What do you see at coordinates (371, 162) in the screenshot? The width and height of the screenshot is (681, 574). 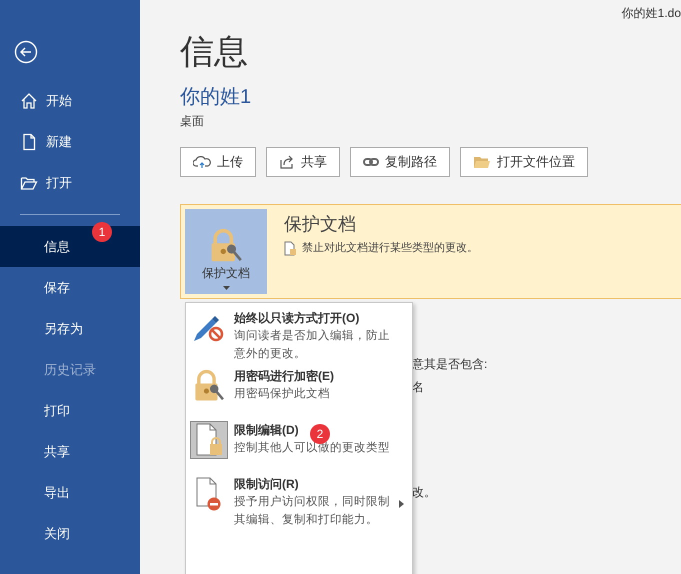 I see `link-icon` at bounding box center [371, 162].